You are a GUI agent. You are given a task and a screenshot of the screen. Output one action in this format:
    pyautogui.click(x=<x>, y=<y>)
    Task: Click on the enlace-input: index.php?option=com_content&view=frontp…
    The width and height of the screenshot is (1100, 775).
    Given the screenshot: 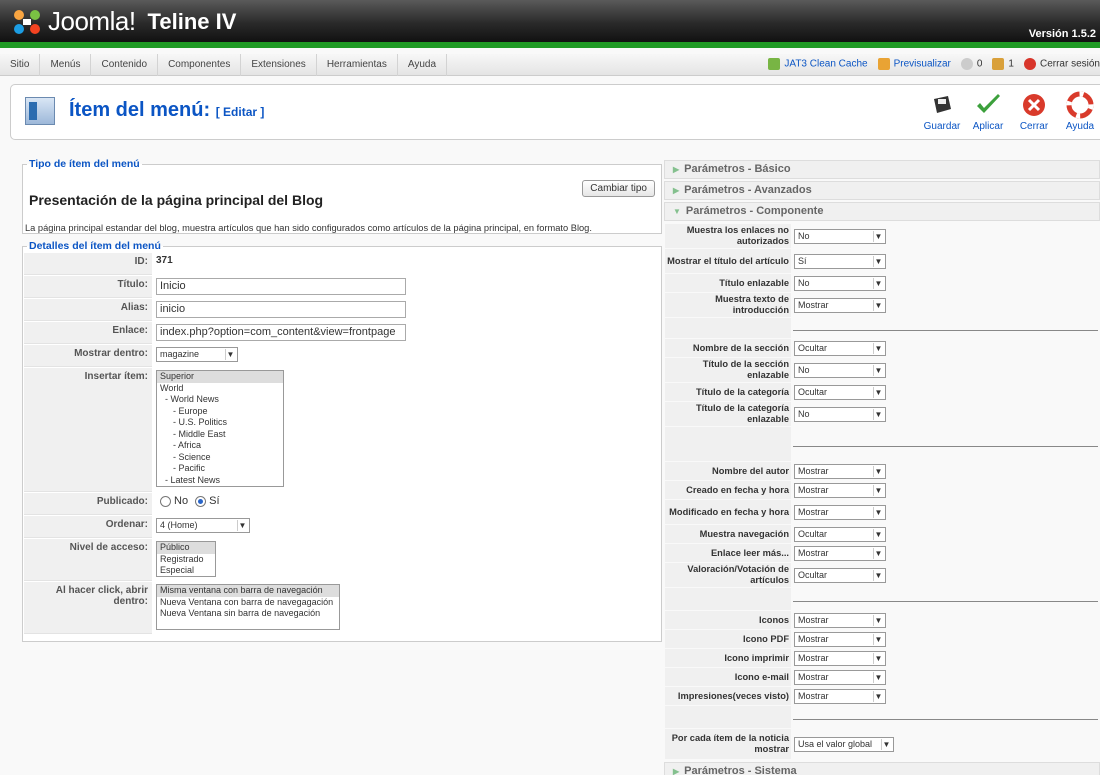 What is the action you would take?
    pyautogui.click(x=281, y=332)
    